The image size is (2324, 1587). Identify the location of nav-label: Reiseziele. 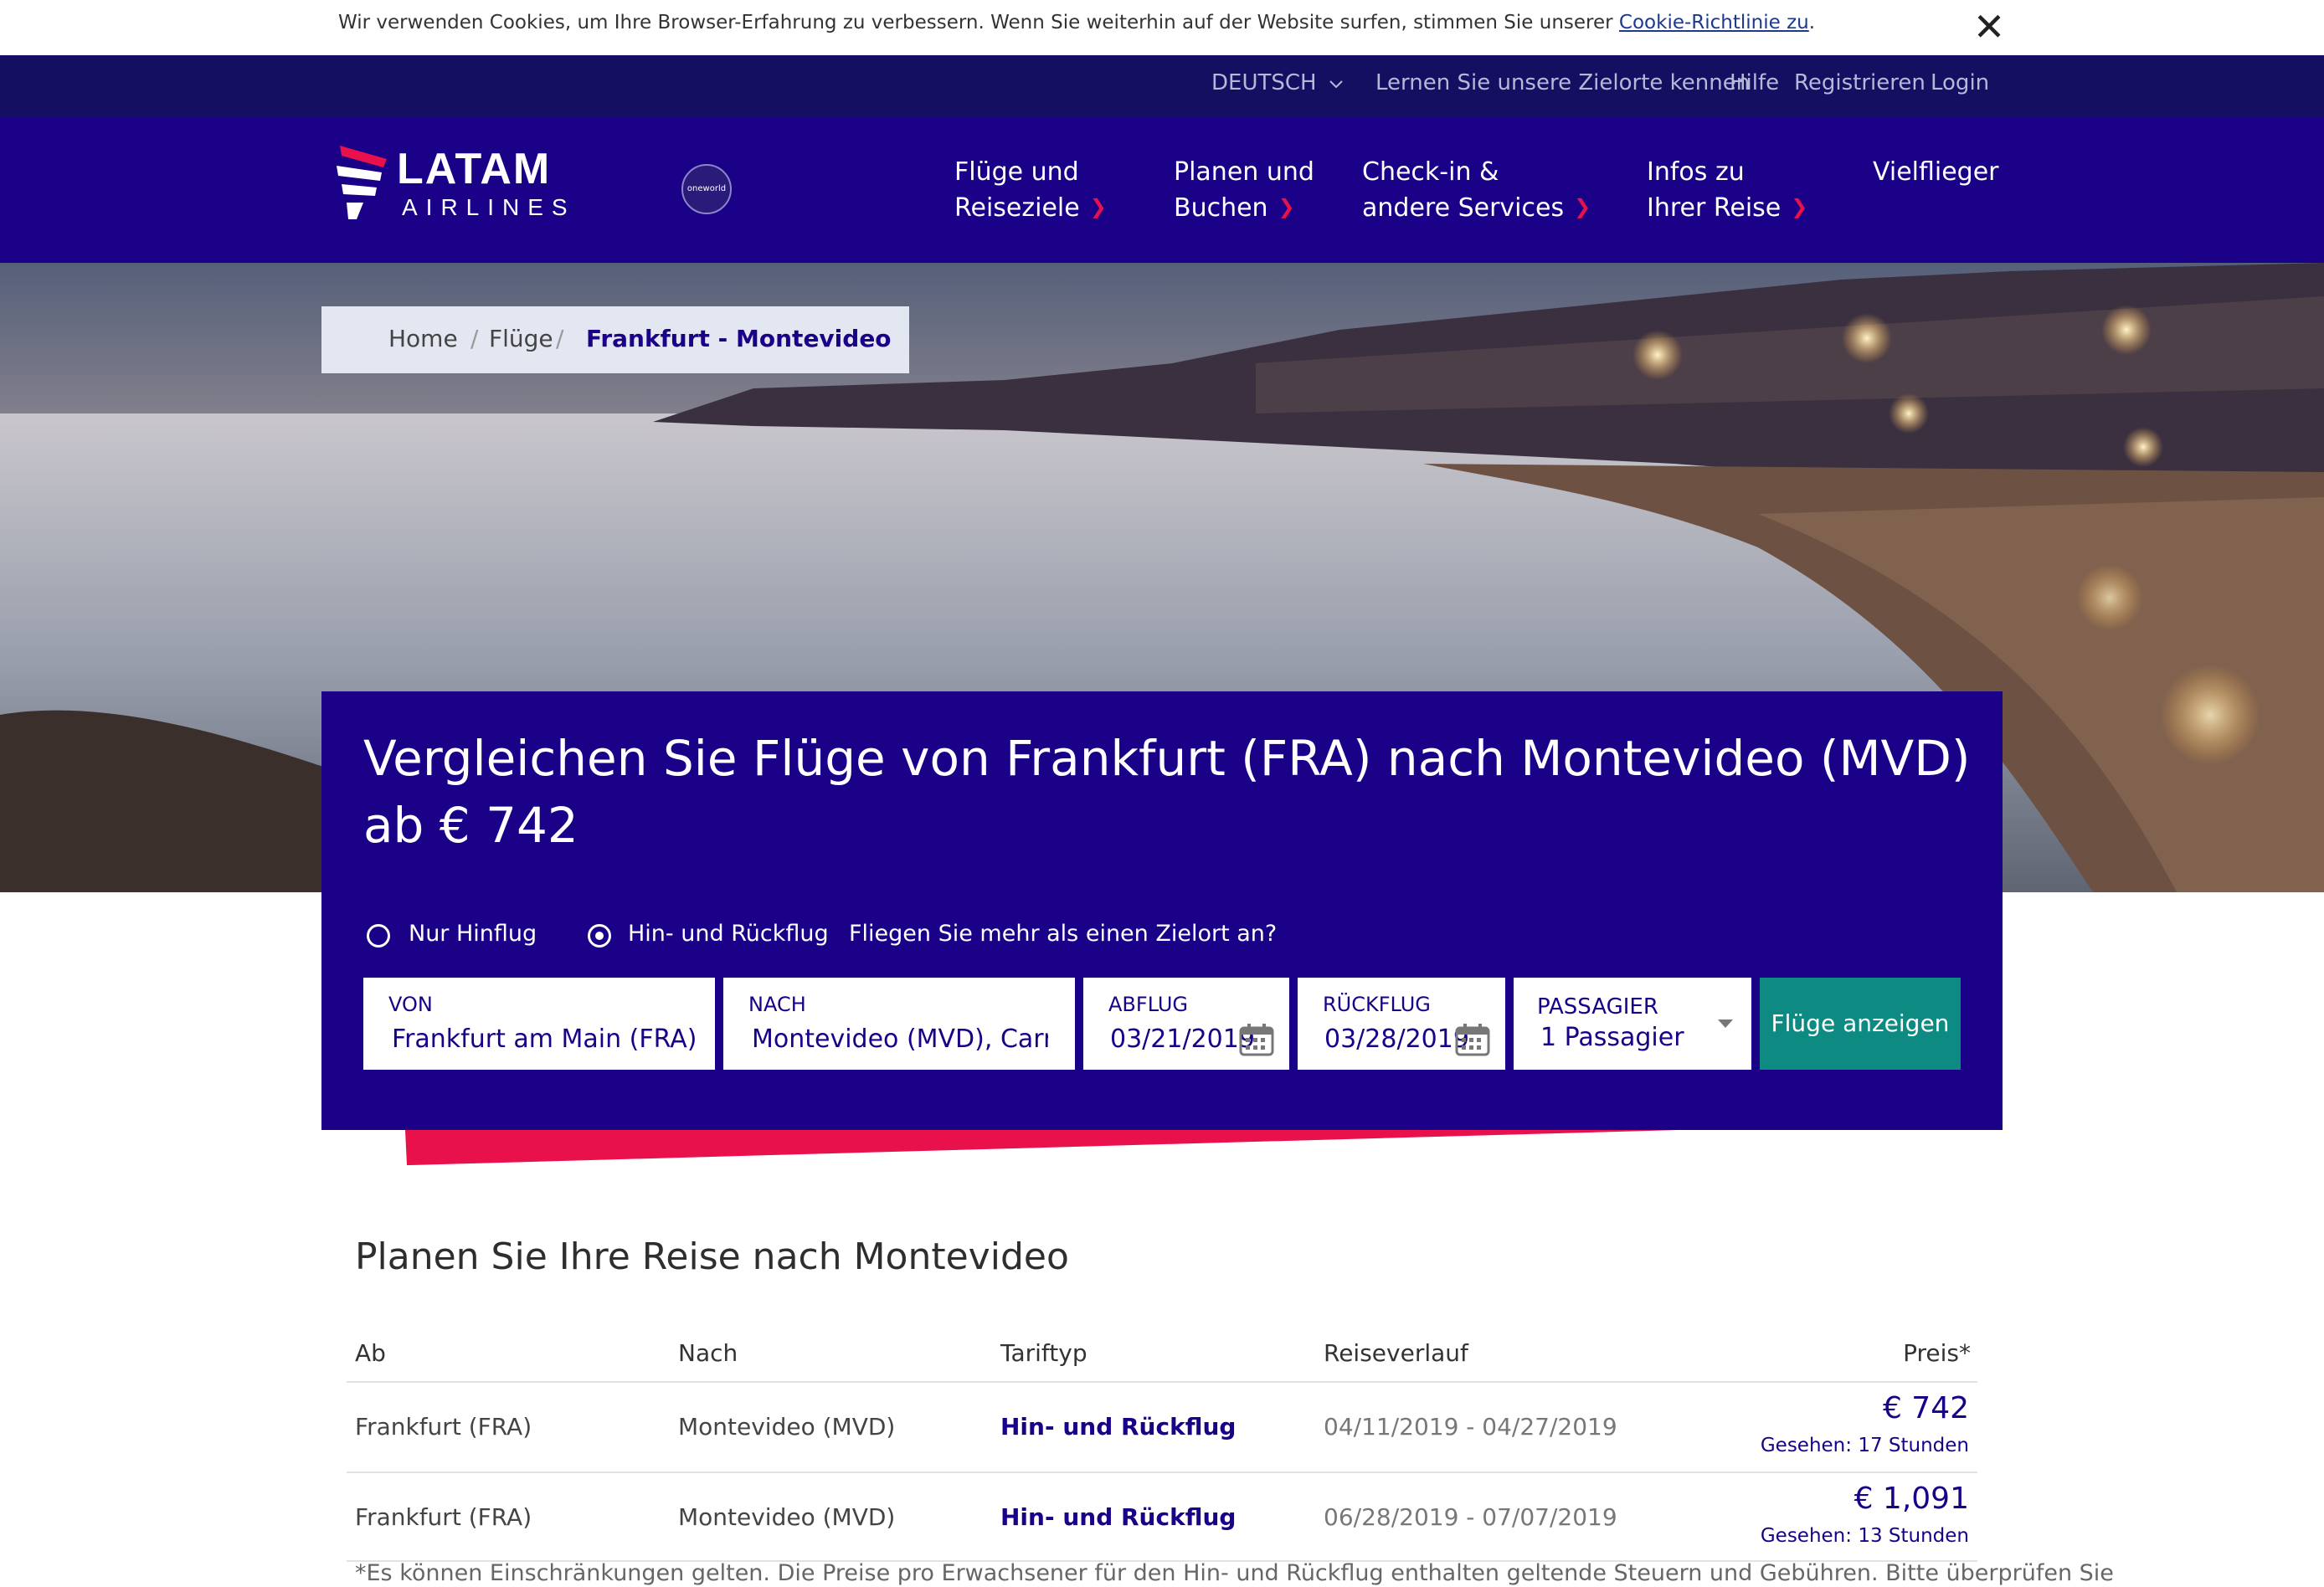
(1017, 208).